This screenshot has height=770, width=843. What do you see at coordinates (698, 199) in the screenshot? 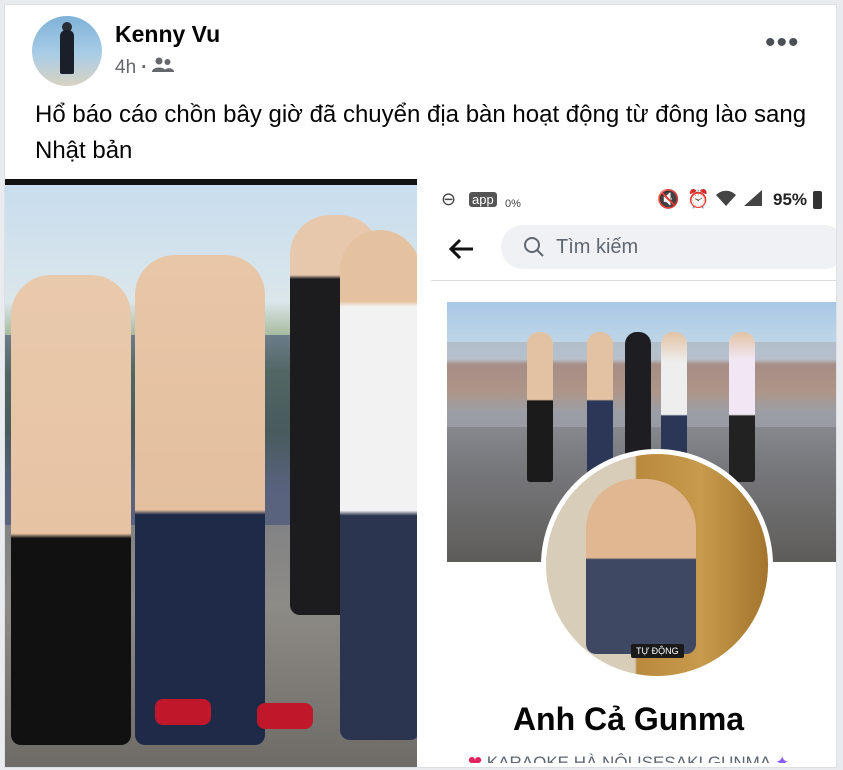
I see `alarm-icon: ⏰` at bounding box center [698, 199].